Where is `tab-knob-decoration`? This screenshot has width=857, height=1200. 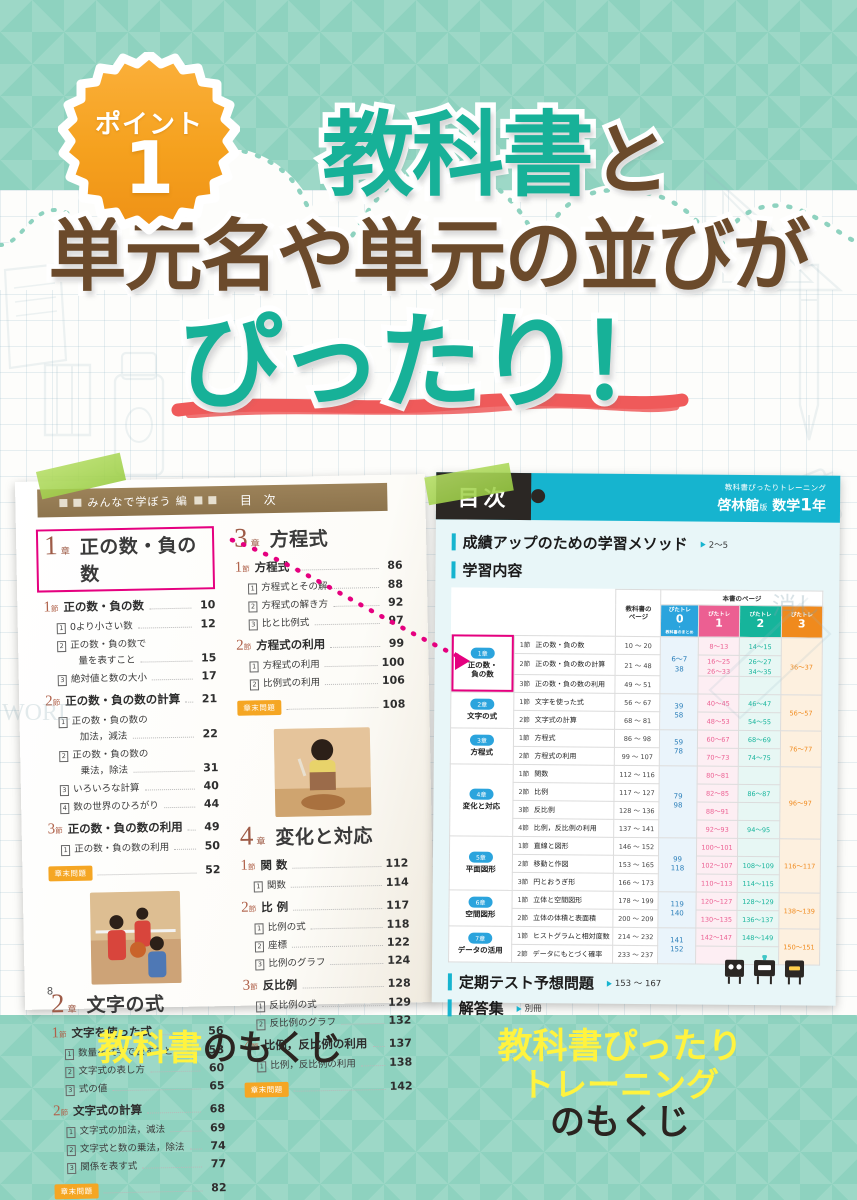 tab-knob-decoration is located at coordinates (538, 496).